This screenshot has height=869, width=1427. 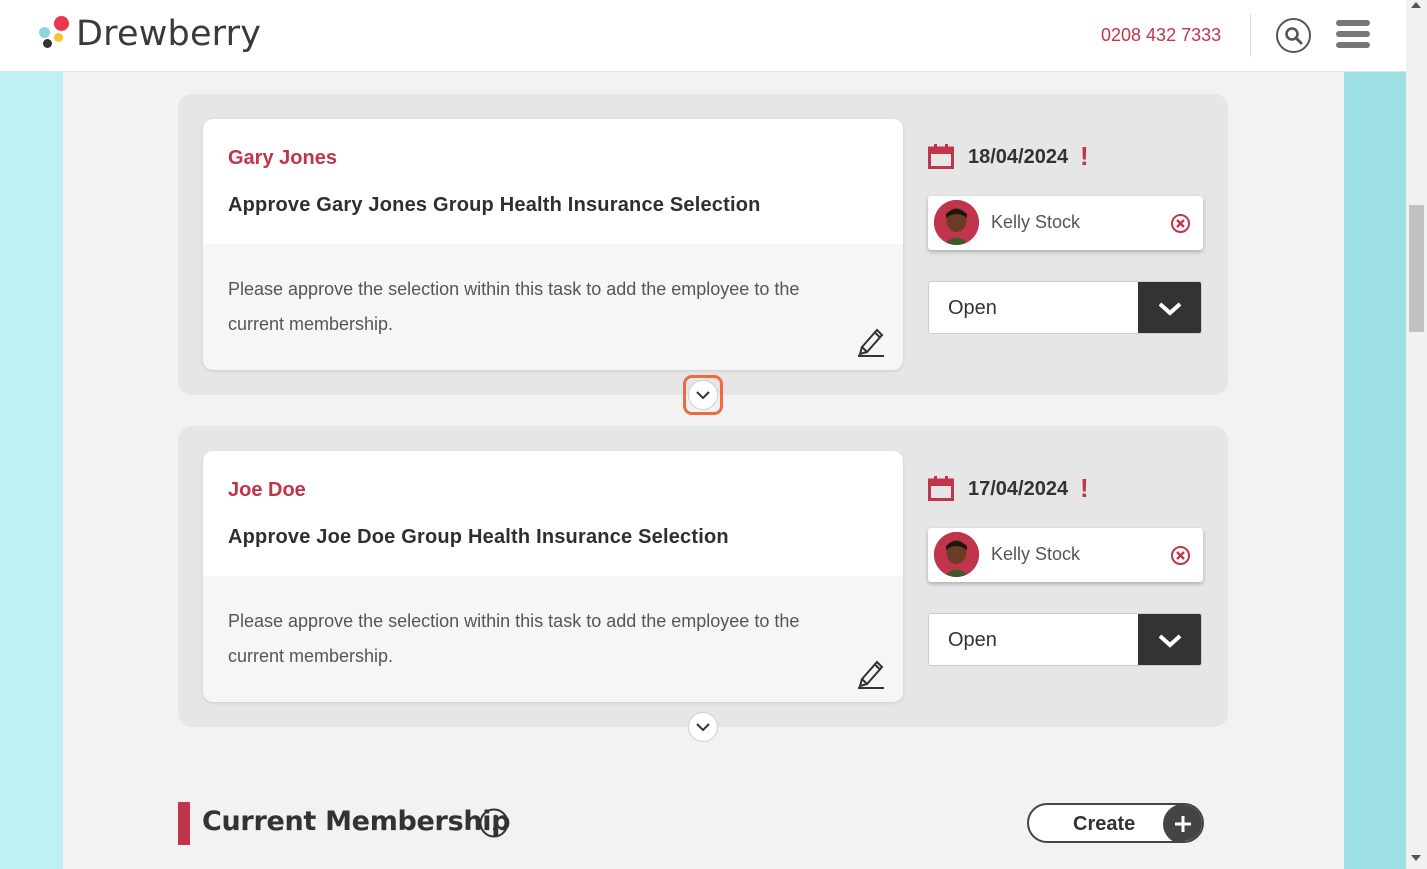 I want to click on create-button: Create, so click(x=1115, y=823).